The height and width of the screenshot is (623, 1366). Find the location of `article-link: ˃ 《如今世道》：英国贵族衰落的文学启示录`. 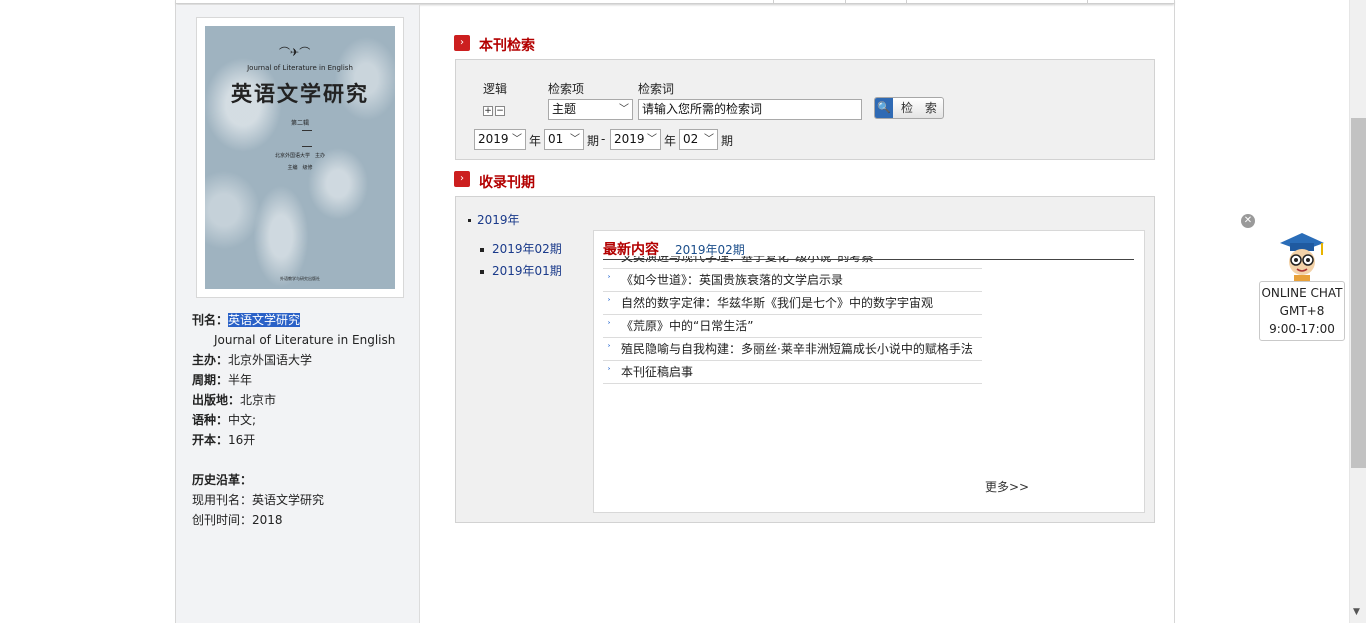

article-link: ˃ 《如今世道》：英国贵族衰落的文学启示录 is located at coordinates (792, 280).